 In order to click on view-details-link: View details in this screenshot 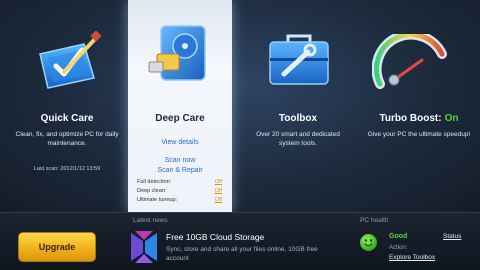, I will do `click(179, 142)`.